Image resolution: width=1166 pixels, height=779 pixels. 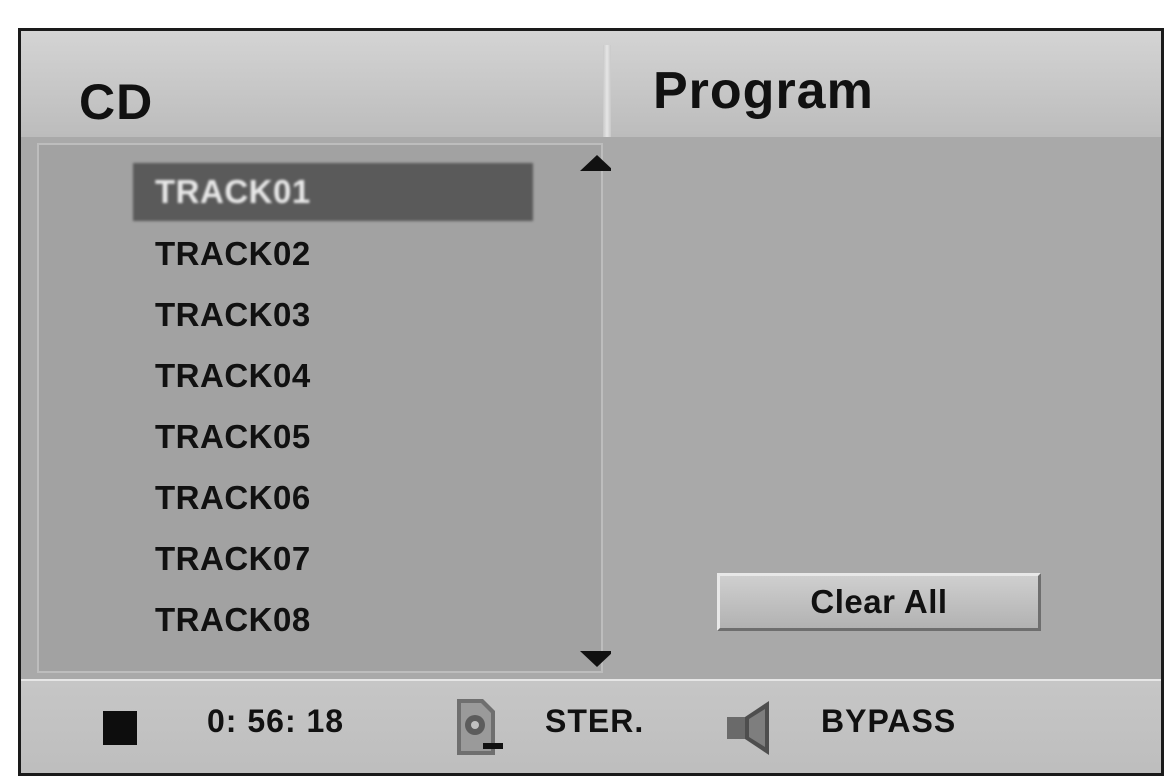 I want to click on sound-mode-label: BYPASS, so click(x=889, y=721).